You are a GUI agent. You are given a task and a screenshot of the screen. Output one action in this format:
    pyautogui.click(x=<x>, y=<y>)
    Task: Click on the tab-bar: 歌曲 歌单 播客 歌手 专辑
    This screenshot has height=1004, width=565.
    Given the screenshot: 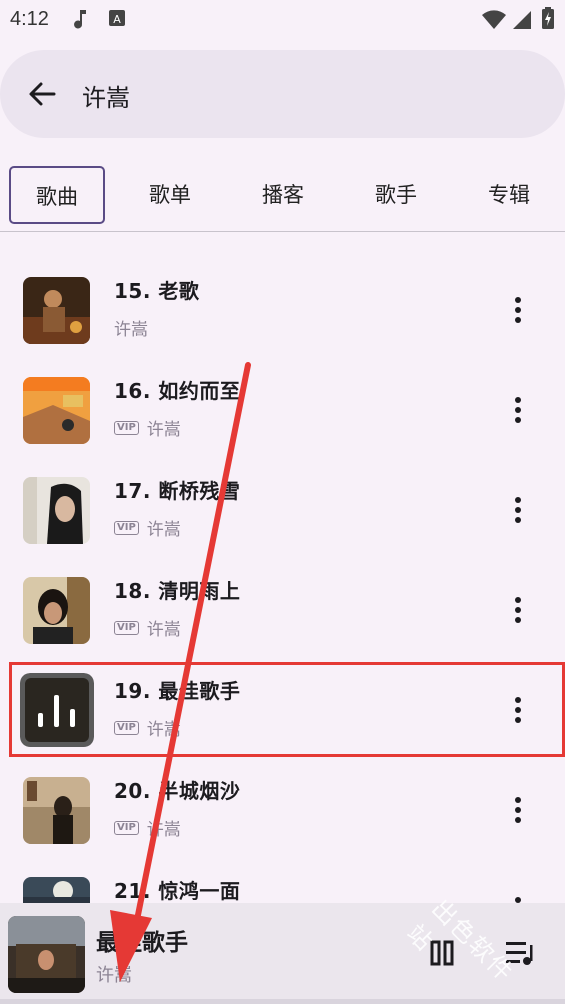 What is the action you would take?
    pyautogui.click(x=282, y=197)
    